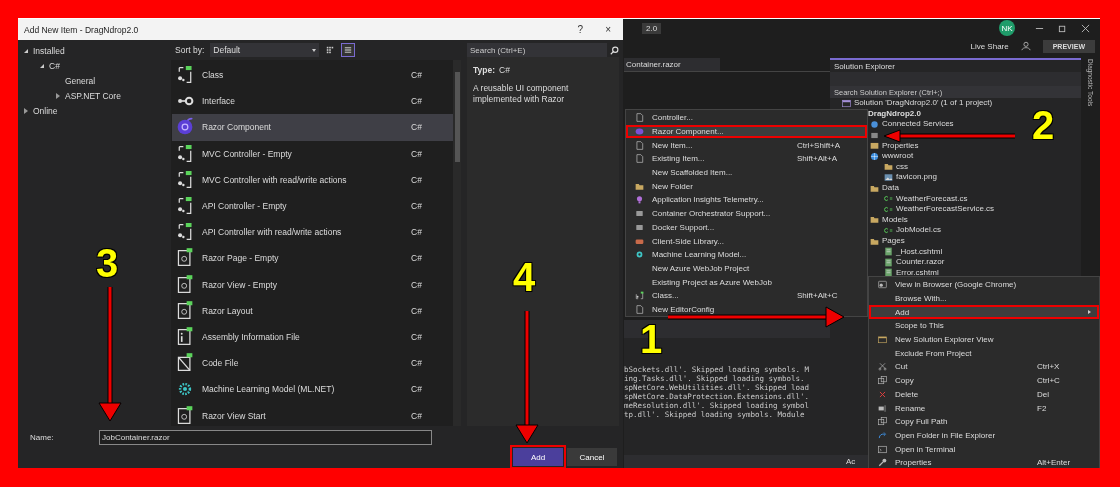  Describe the element at coordinates (185, 363) in the screenshot. I see `code-file-icon` at that location.